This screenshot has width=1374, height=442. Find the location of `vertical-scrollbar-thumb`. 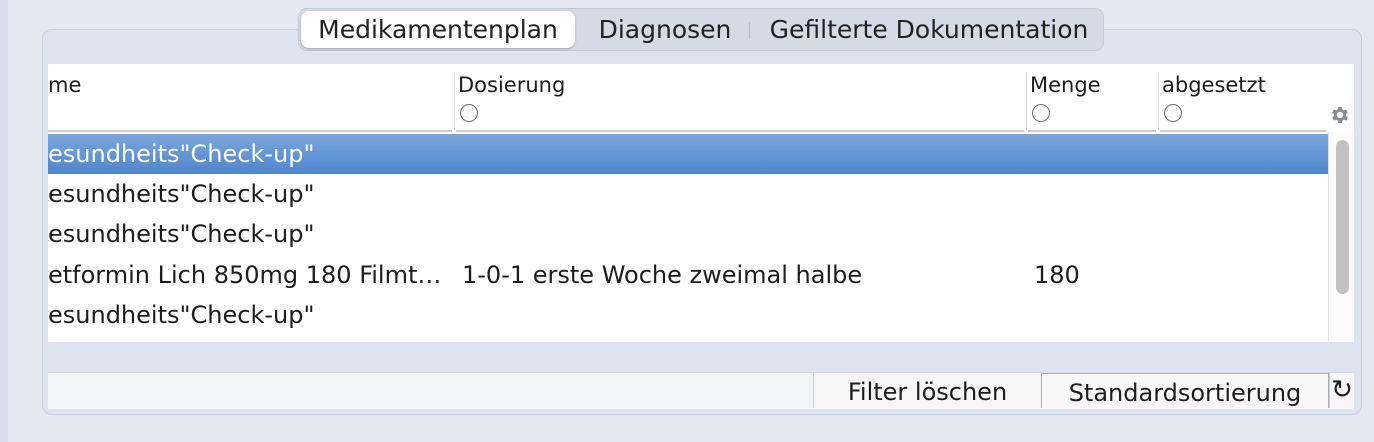

vertical-scrollbar-thumb is located at coordinates (1342, 217).